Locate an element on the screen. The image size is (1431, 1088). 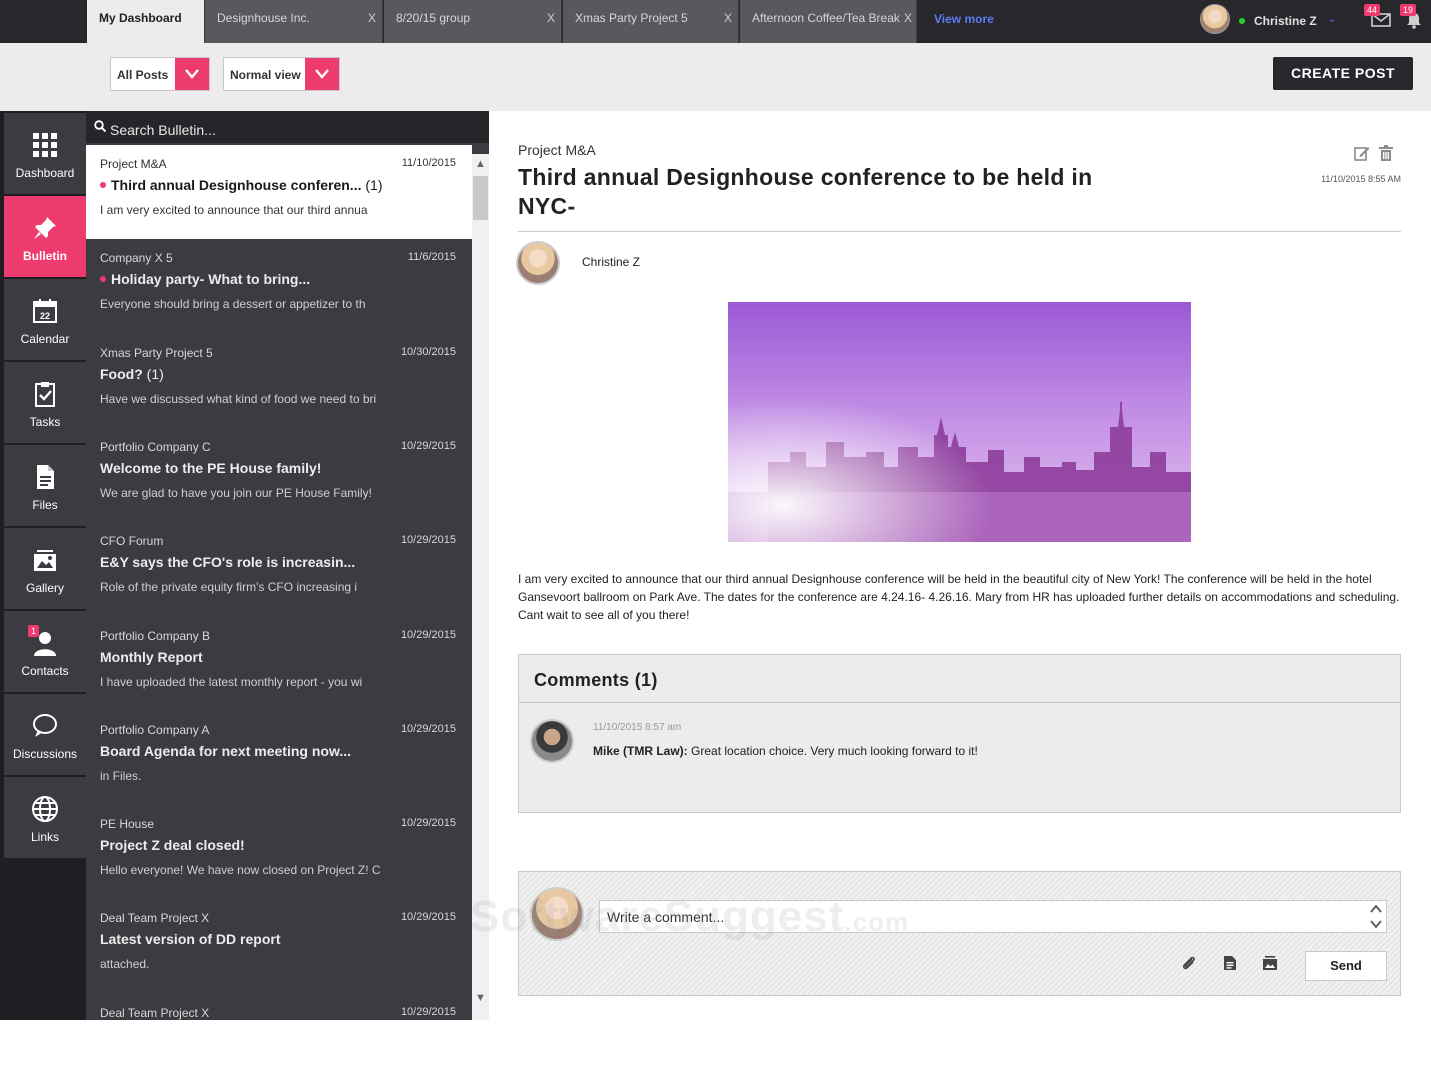
nav-label: Contacts is located at coordinates (45, 671).